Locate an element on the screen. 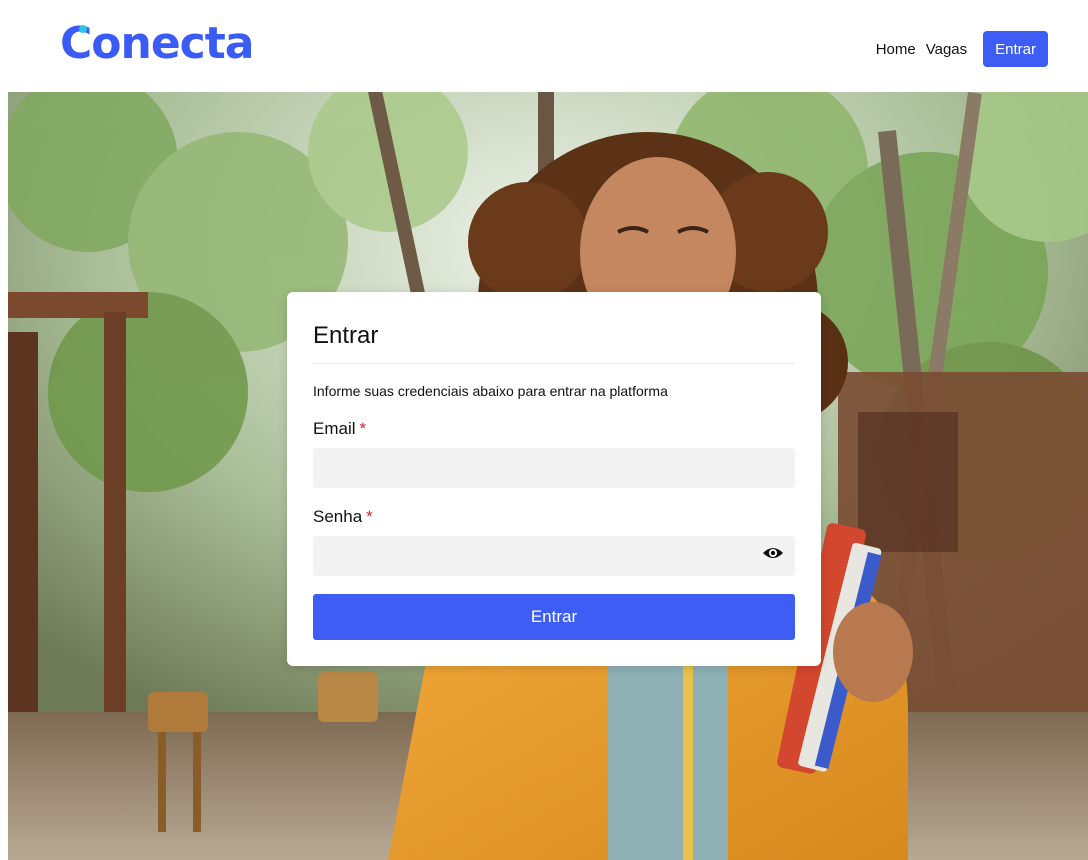  nav-vagas-link: Vagas is located at coordinates (946, 49).